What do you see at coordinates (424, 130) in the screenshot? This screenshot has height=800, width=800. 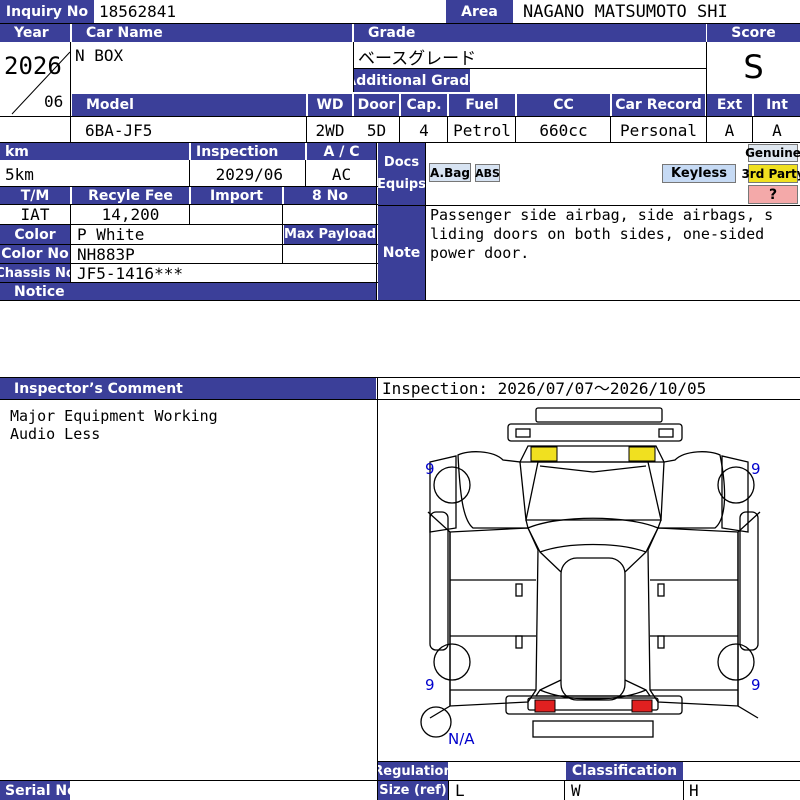 I see `cap-value: 4` at bounding box center [424, 130].